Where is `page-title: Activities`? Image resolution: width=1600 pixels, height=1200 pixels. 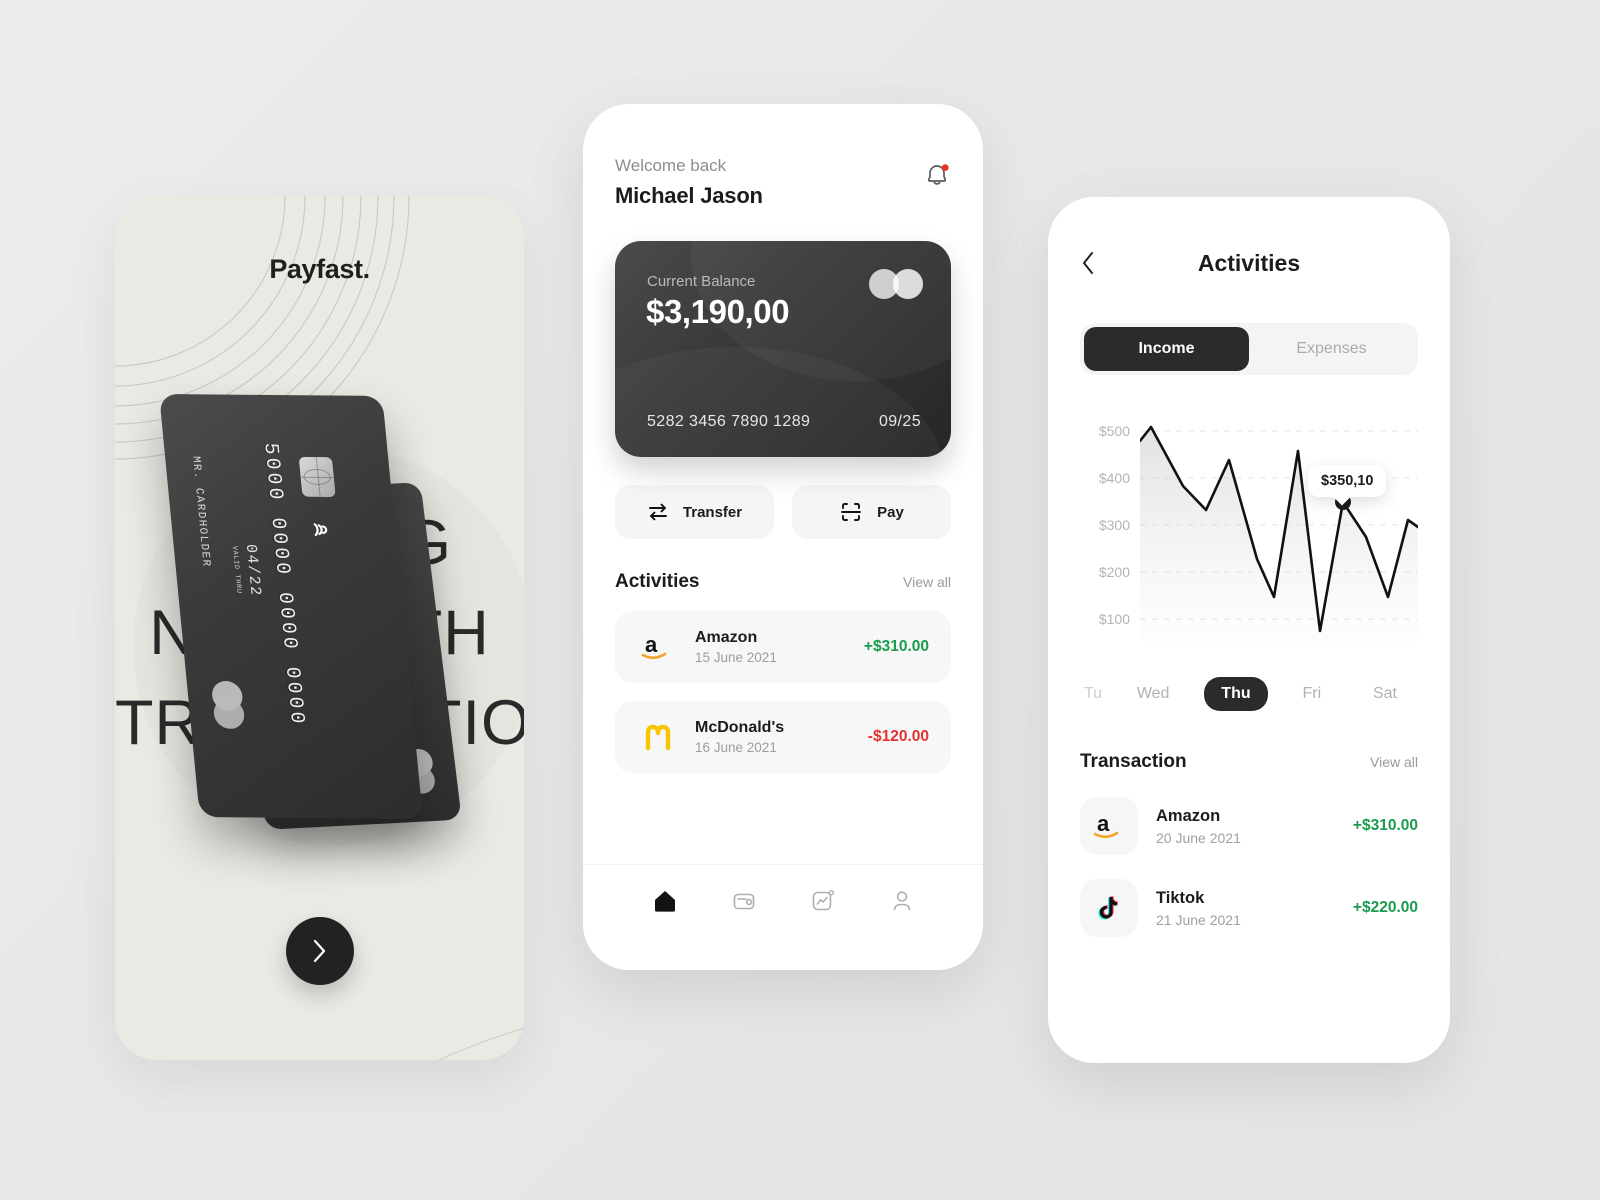 page-title: Activities is located at coordinates (1249, 262).